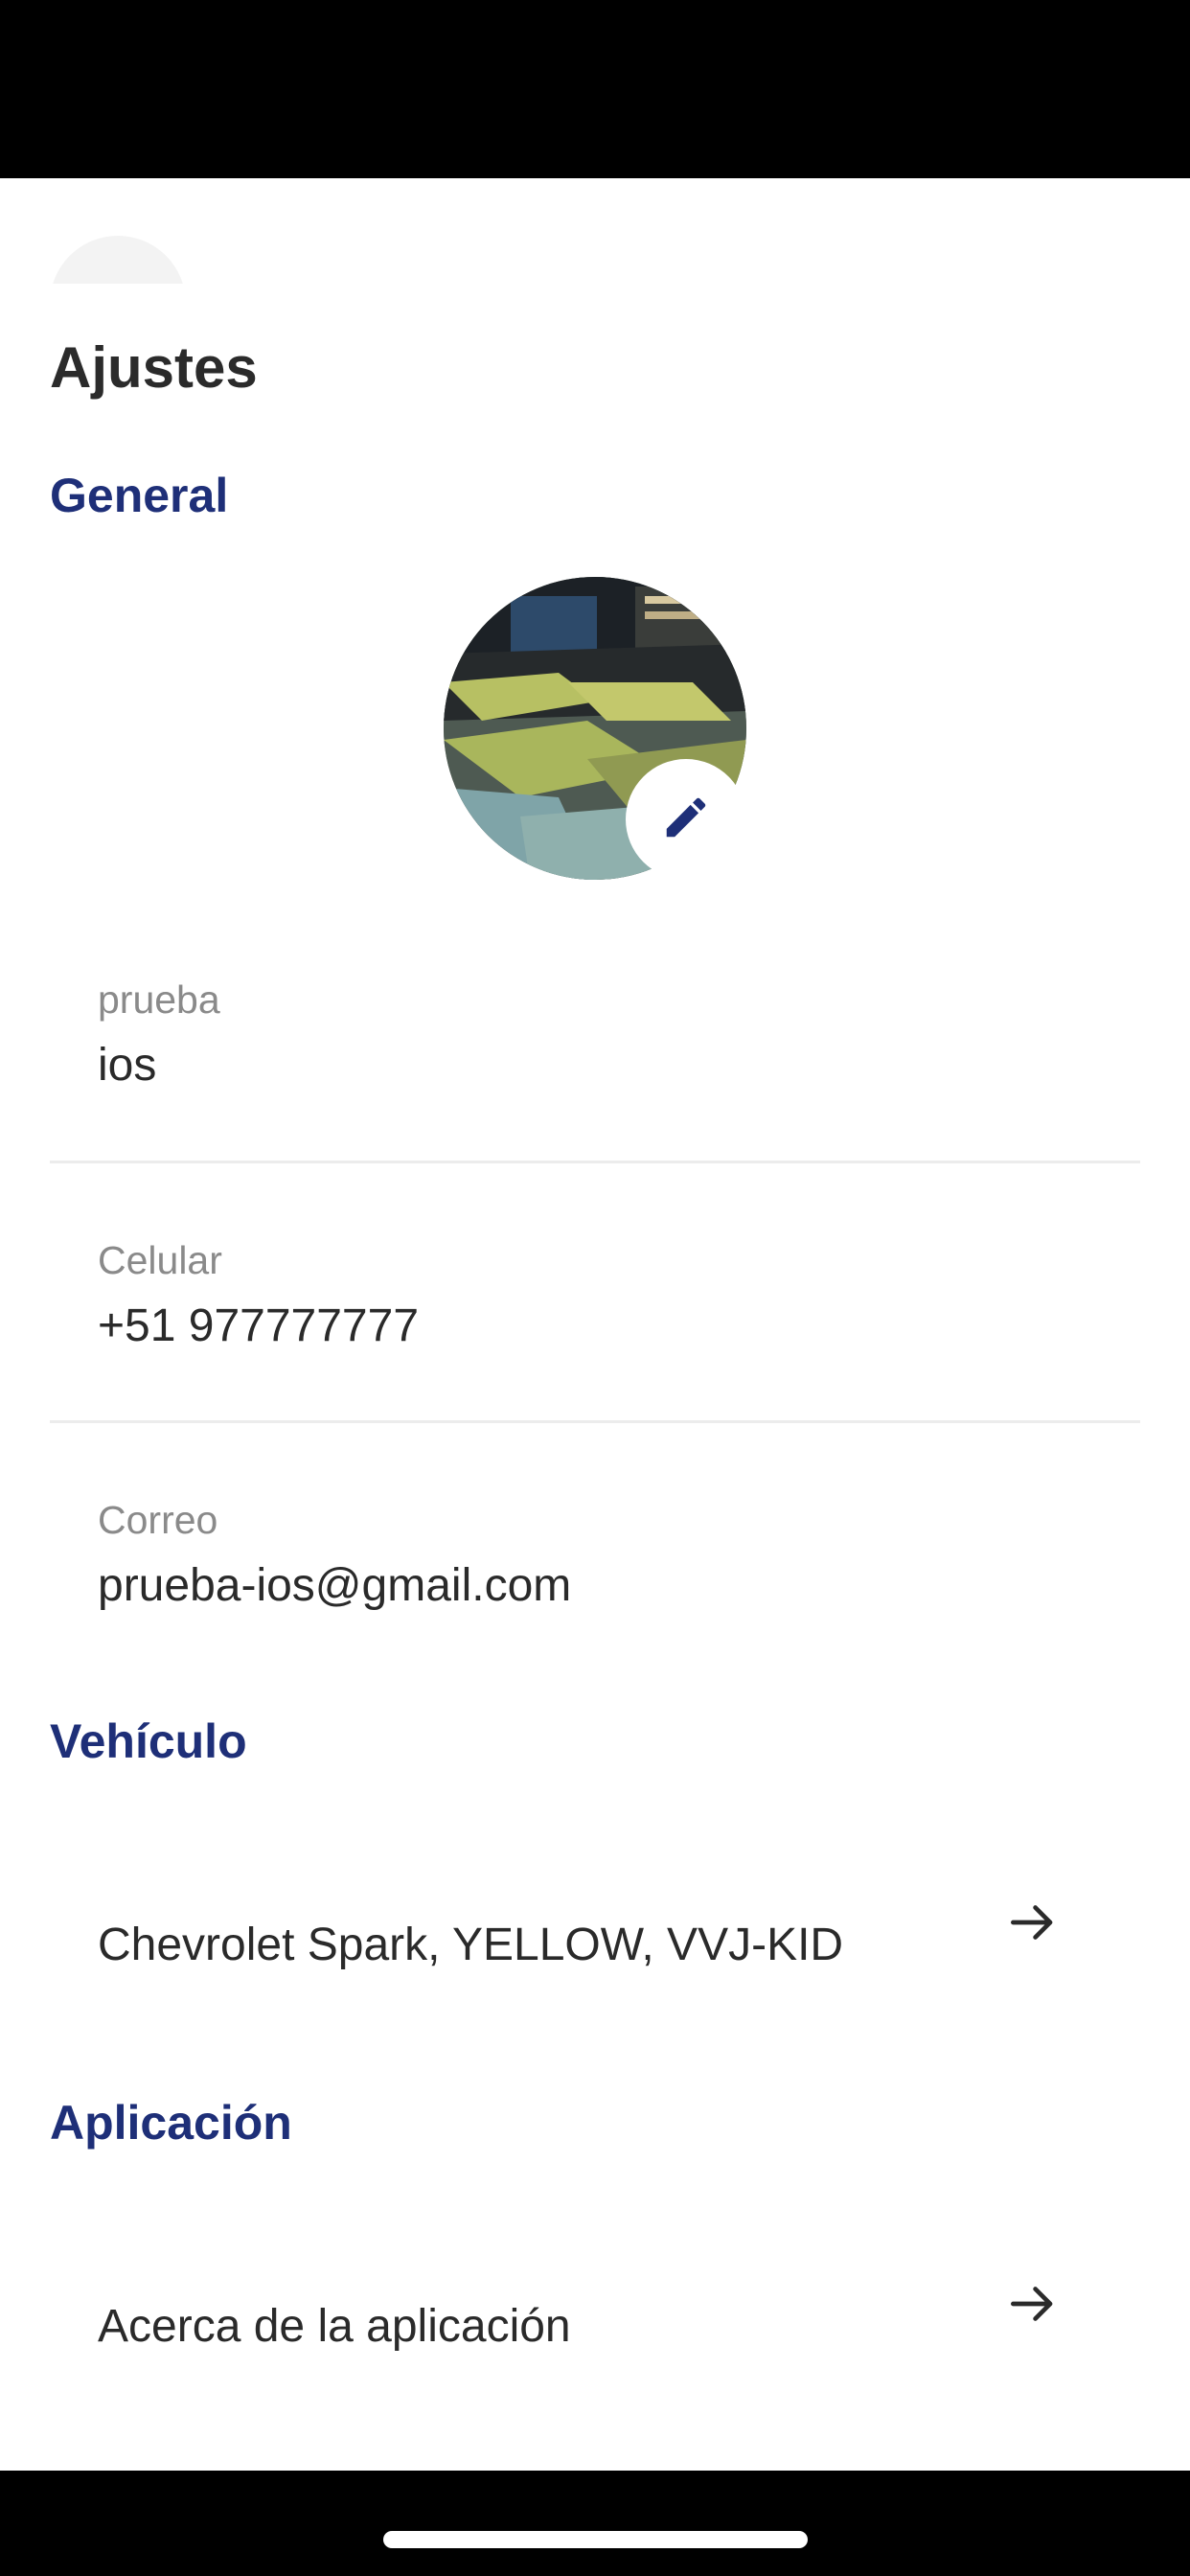 The width and height of the screenshot is (1190, 2576). What do you see at coordinates (118, 260) in the screenshot?
I see `back-button` at bounding box center [118, 260].